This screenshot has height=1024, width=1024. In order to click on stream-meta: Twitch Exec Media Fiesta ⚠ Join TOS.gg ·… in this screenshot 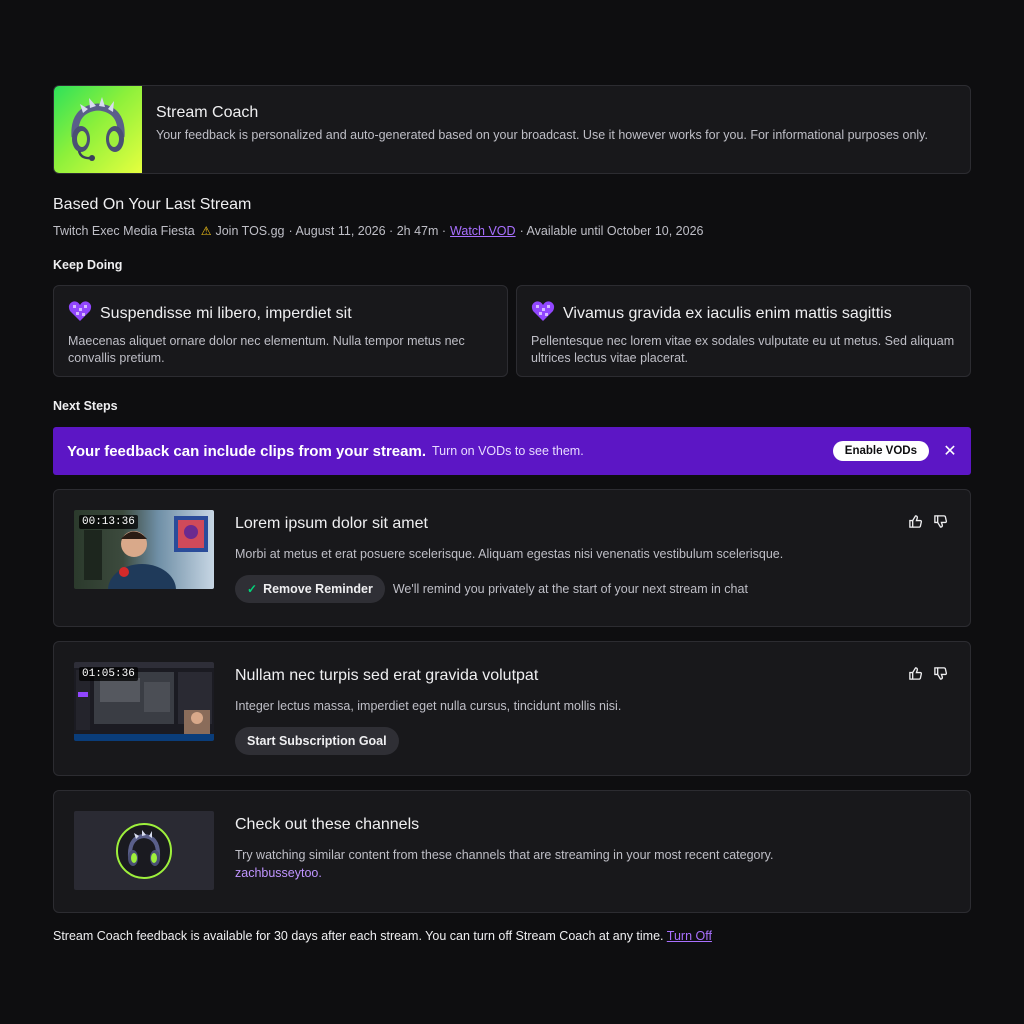, I will do `click(512, 231)`.